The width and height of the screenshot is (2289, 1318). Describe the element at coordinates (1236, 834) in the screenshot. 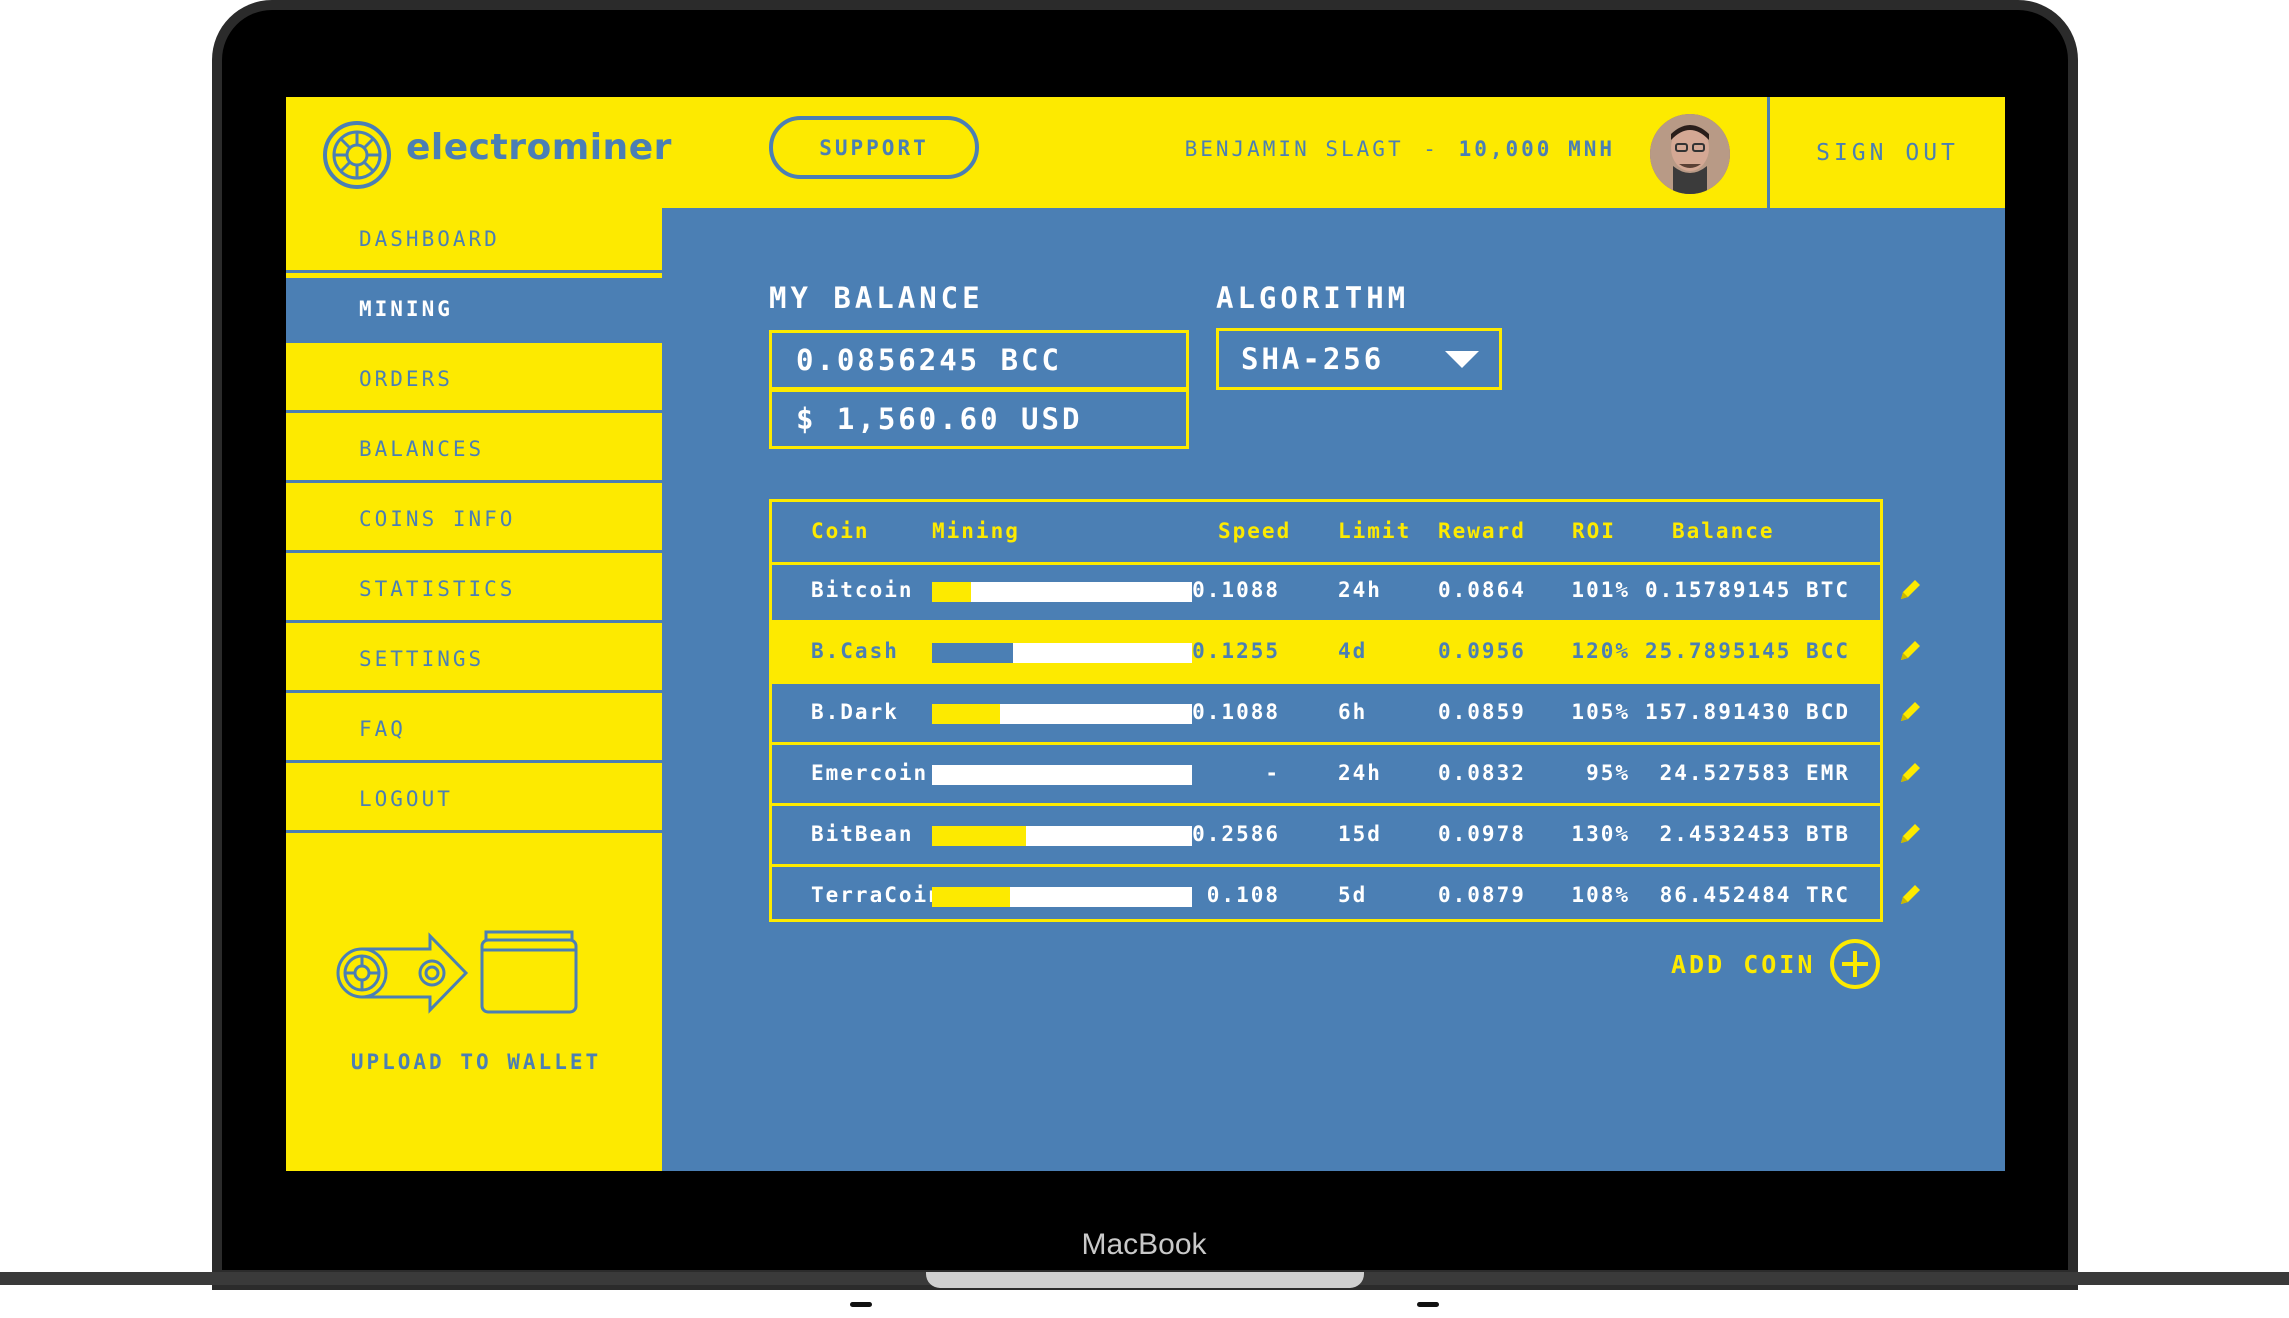

I see `cell-speed: 0.2586` at that location.